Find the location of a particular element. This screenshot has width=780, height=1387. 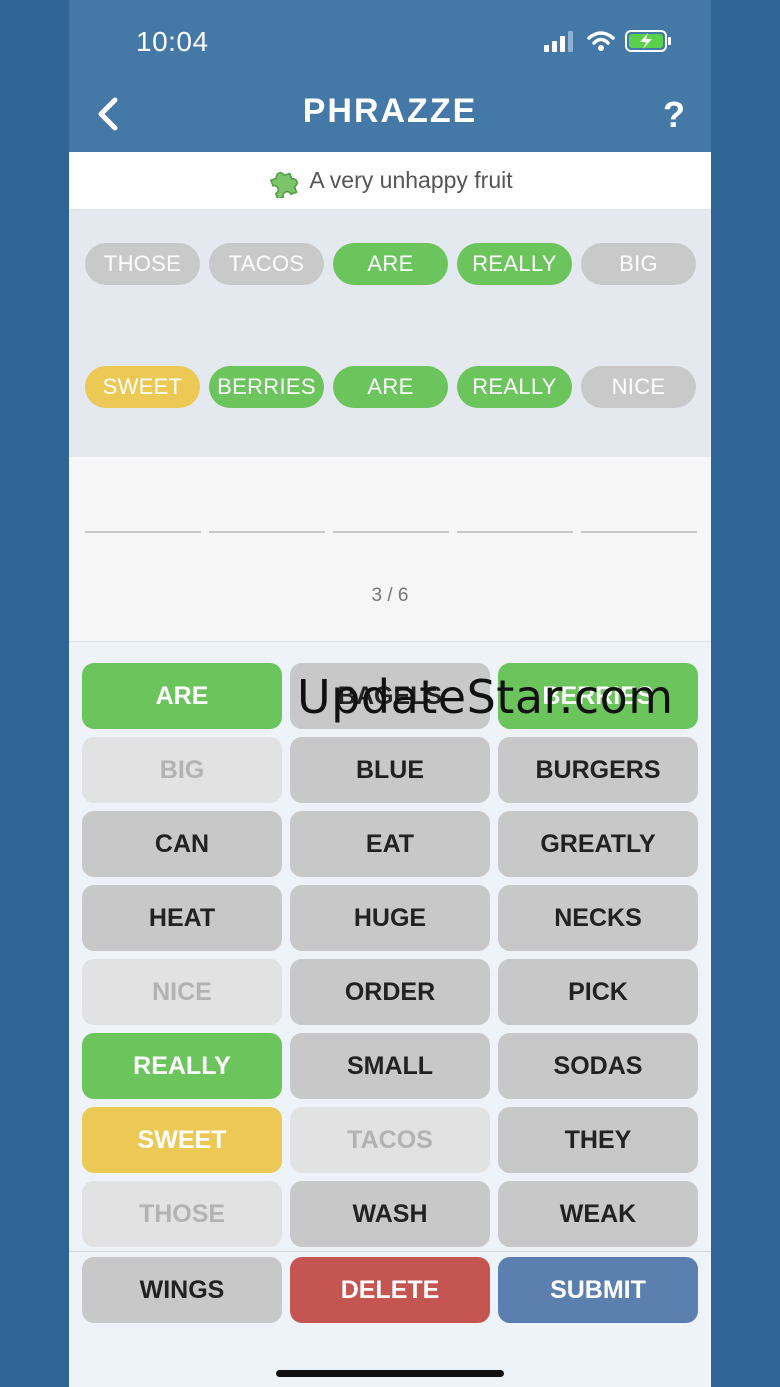

word-key-berries: BERRIES is located at coordinates (598, 696).